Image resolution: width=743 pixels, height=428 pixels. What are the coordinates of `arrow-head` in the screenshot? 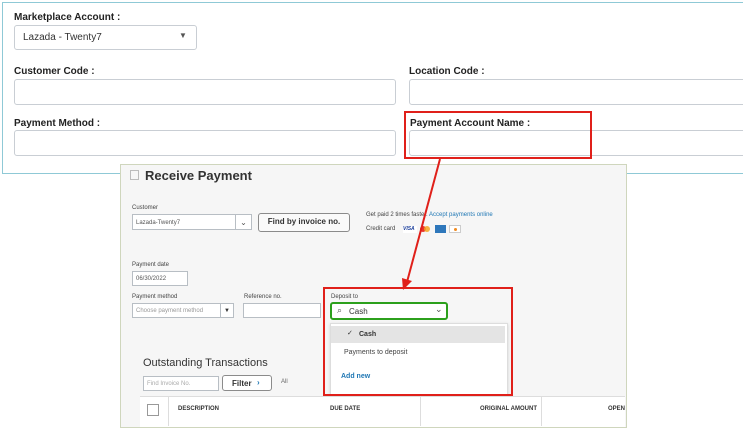 It's located at (407, 284).